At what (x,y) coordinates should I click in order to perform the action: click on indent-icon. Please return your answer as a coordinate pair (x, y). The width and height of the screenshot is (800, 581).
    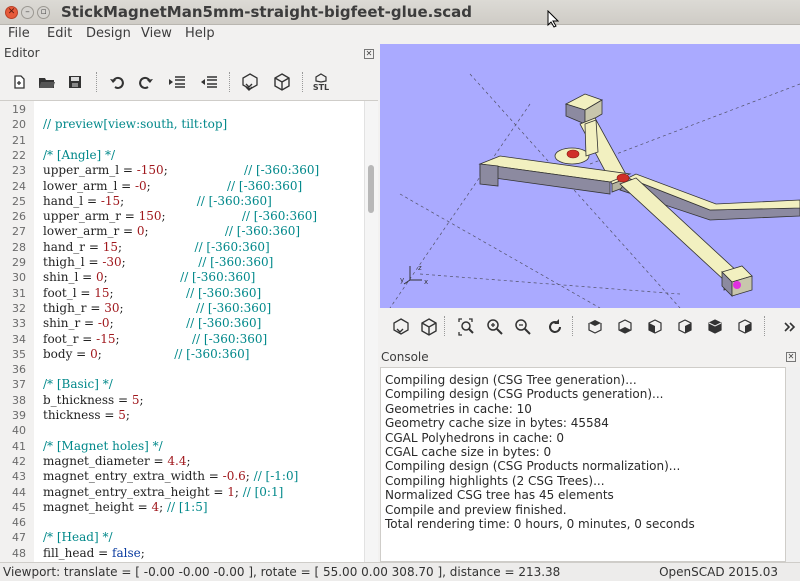
    Looking at the image, I should click on (177, 82).